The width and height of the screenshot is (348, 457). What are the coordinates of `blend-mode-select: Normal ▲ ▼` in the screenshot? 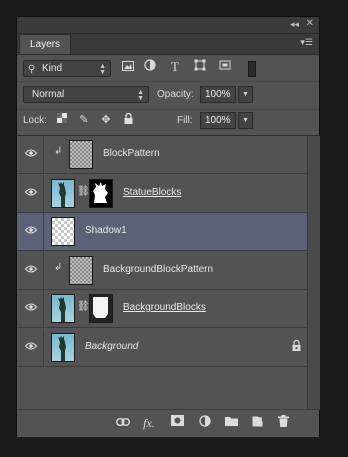 It's located at (86, 94).